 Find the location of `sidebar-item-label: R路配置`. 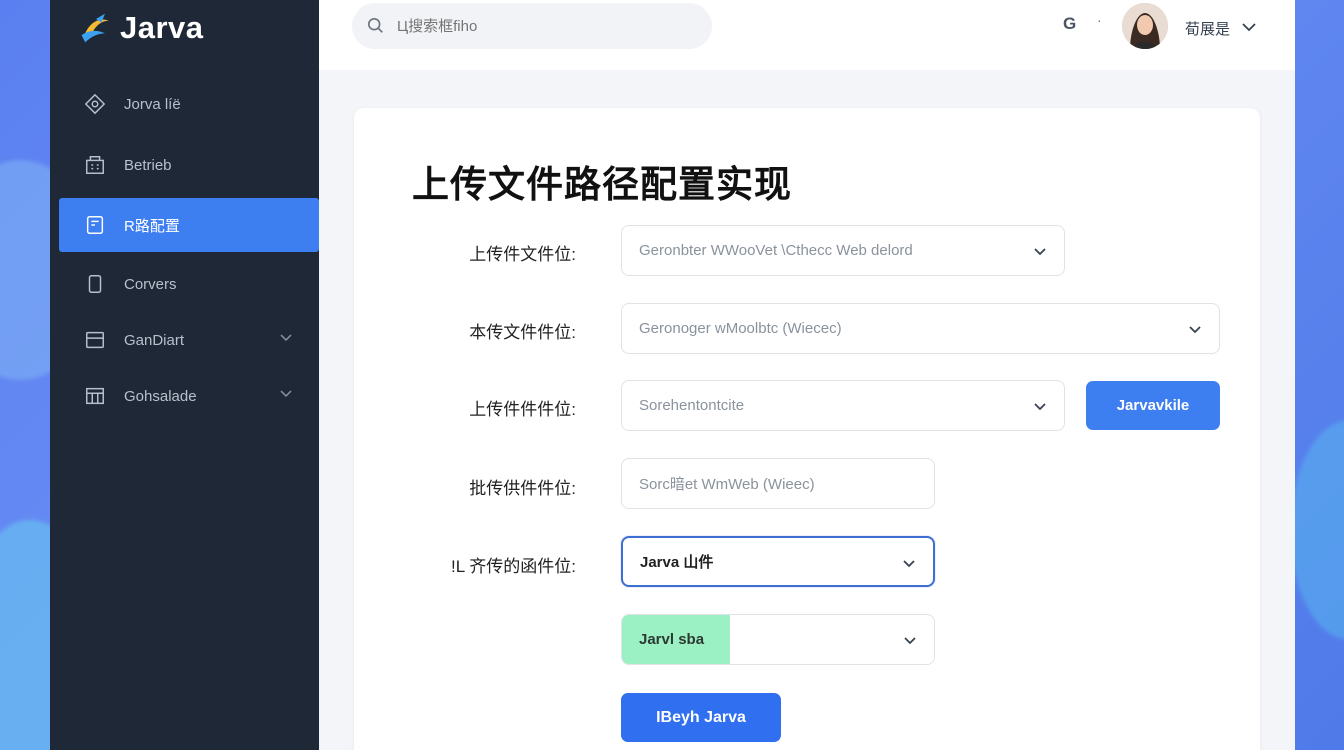

sidebar-item-label: R路配置 is located at coordinates (152, 226).